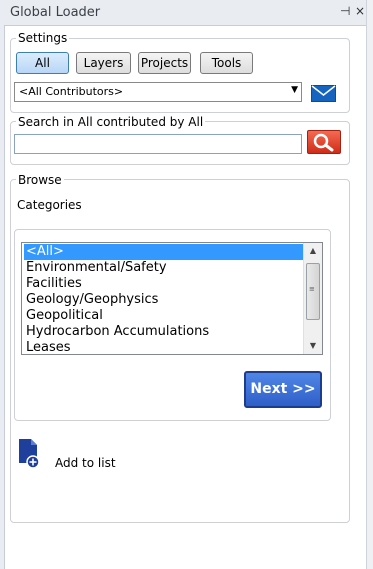 The height and width of the screenshot is (569, 373). What do you see at coordinates (226, 63) in the screenshot?
I see `filter-tools-button: Tools` at bounding box center [226, 63].